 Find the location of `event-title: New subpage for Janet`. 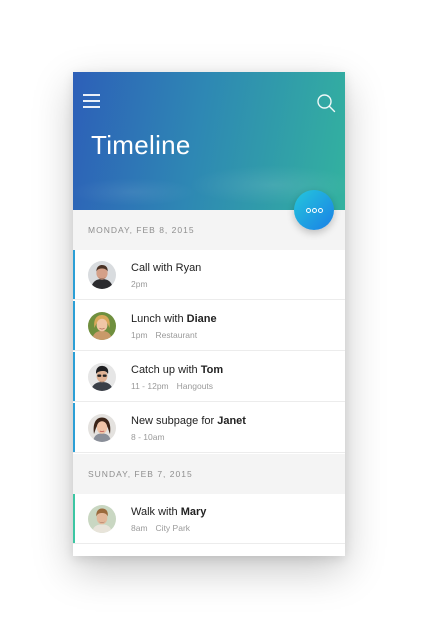

event-title: New subpage for Janet is located at coordinates (188, 421).